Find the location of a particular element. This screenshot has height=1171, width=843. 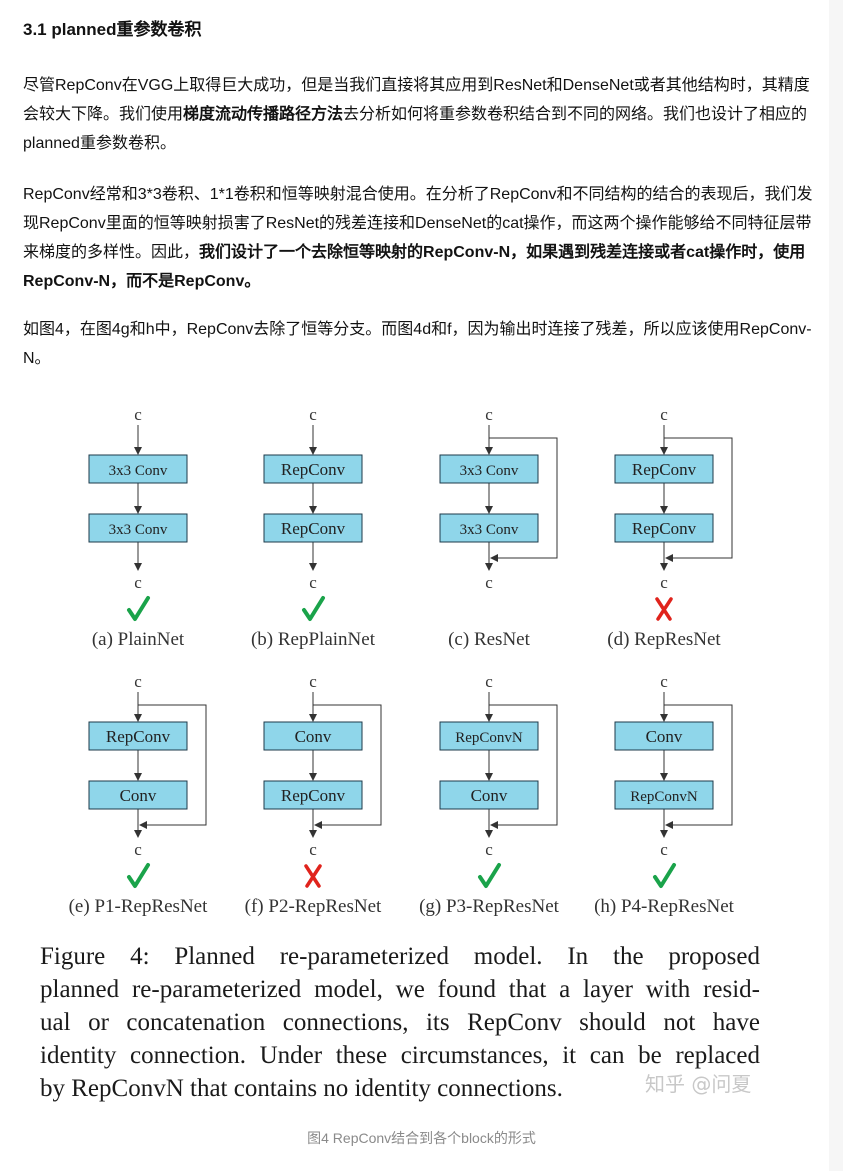

panel-f: c Conv RepConv c (f) P2-RepResNet is located at coordinates (313, 794).